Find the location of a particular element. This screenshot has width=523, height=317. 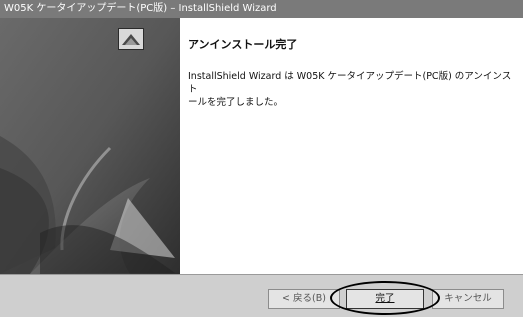

back-button: < 戻る(B) is located at coordinates (304, 299).